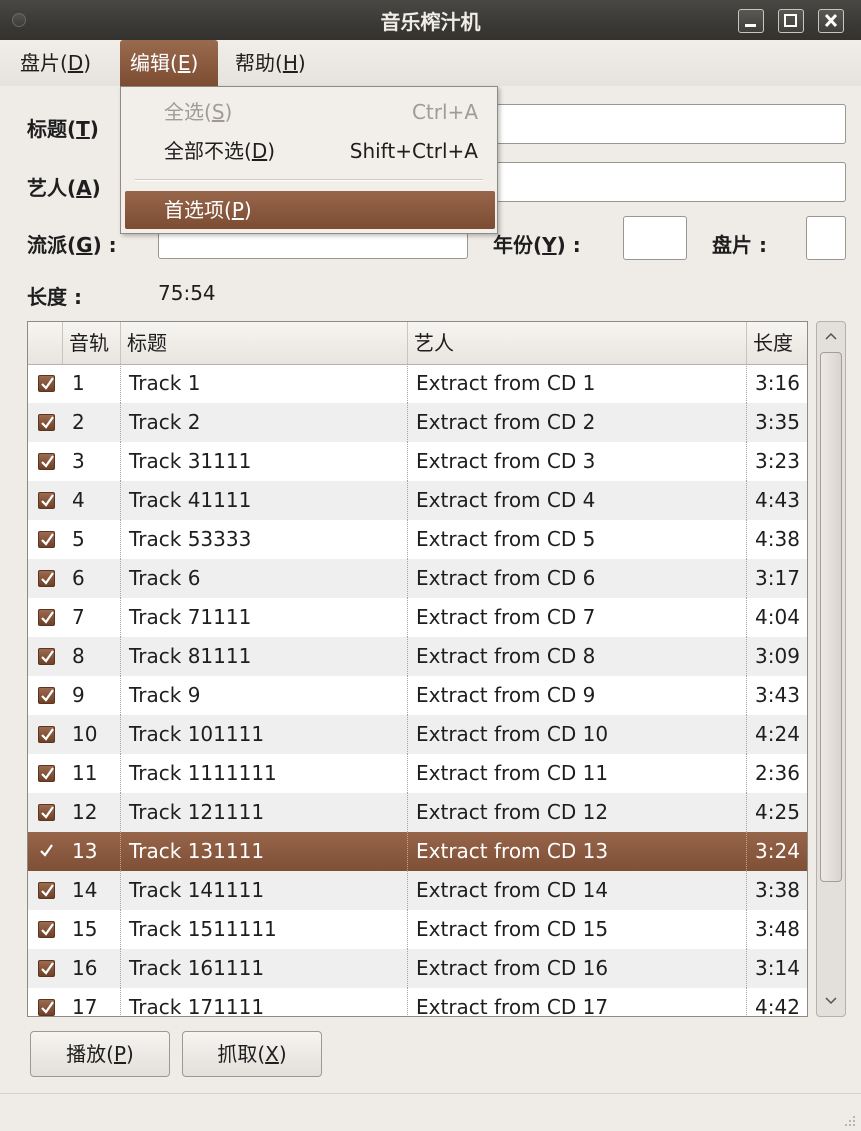 The image size is (861, 1131). Describe the element at coordinates (507, 773) in the screenshot. I see `track-artist: Extract from CD 11` at that location.